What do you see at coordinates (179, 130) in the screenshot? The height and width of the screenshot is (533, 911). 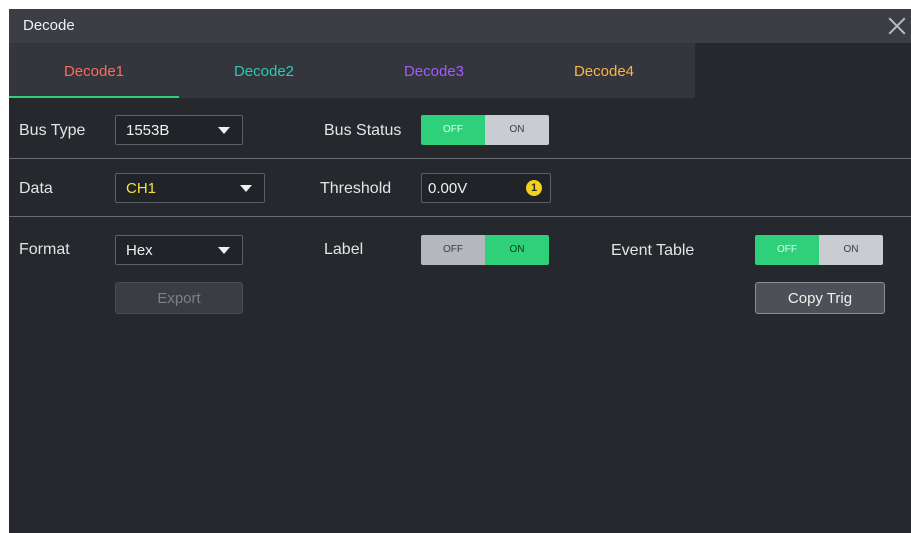 I see `bus-type-select: 1553B` at bounding box center [179, 130].